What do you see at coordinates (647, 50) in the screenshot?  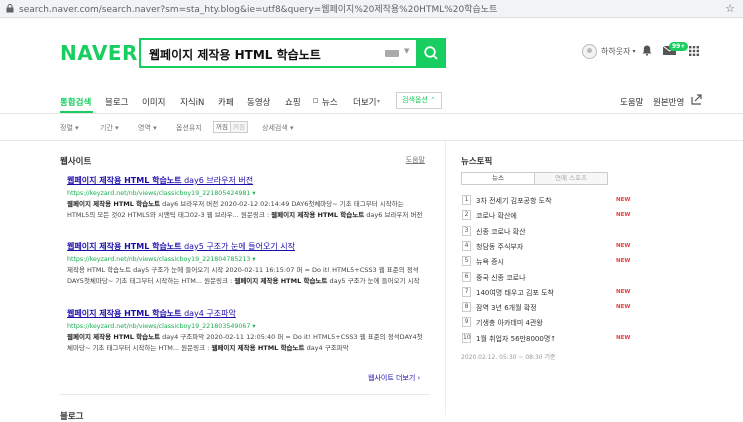 I see `bell-icon` at bounding box center [647, 50].